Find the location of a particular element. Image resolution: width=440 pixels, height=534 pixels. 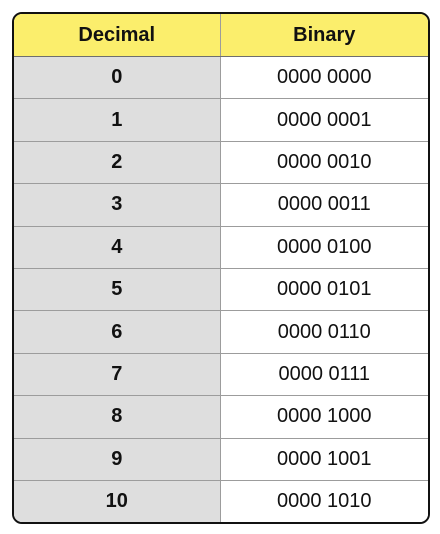

table-row: 8 0000 1000 is located at coordinates (221, 417).